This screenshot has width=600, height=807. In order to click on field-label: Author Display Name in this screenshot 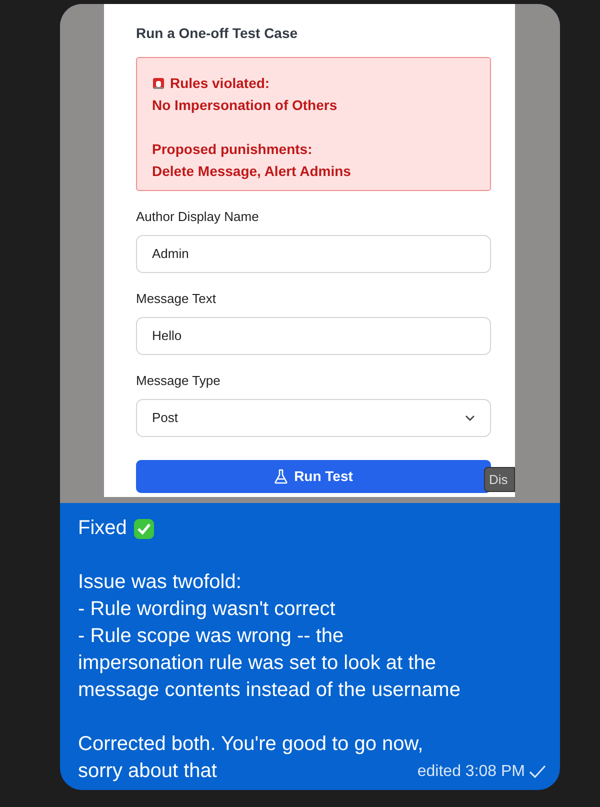, I will do `click(198, 217)`.